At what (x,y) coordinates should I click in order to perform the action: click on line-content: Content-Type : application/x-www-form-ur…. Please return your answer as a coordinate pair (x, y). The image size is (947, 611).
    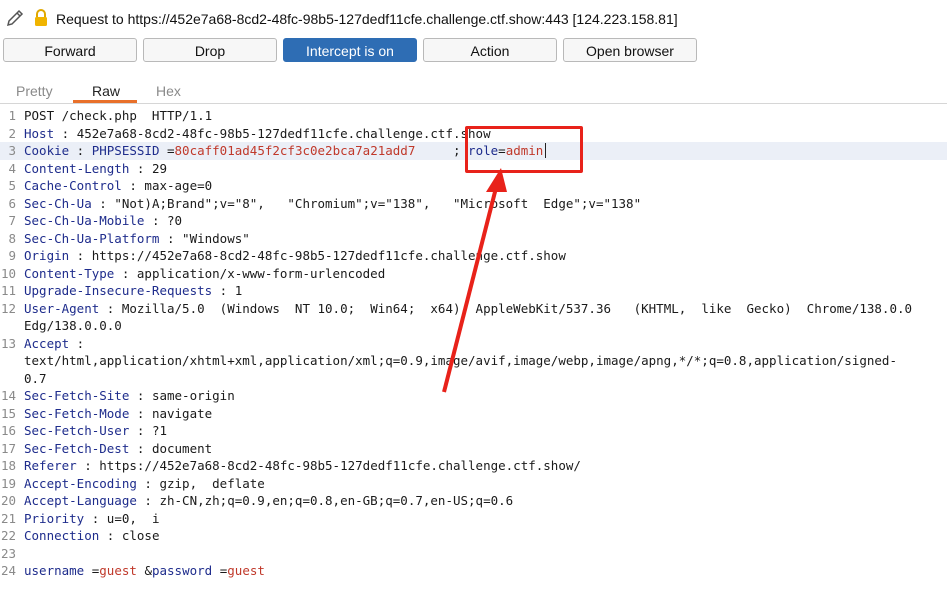
    Looking at the image, I should click on (205, 273).